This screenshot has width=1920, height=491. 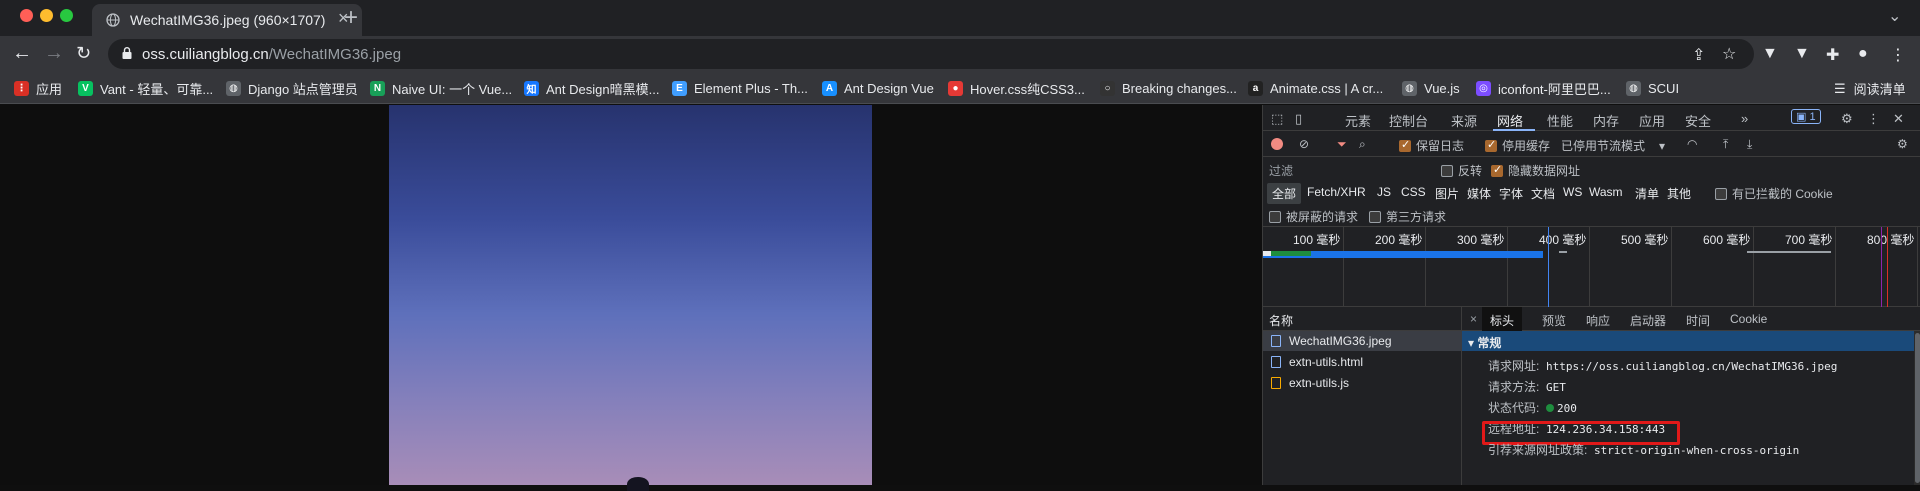 What do you see at coordinates (1647, 193) in the screenshot?
I see `type-manifest: 清单` at bounding box center [1647, 193].